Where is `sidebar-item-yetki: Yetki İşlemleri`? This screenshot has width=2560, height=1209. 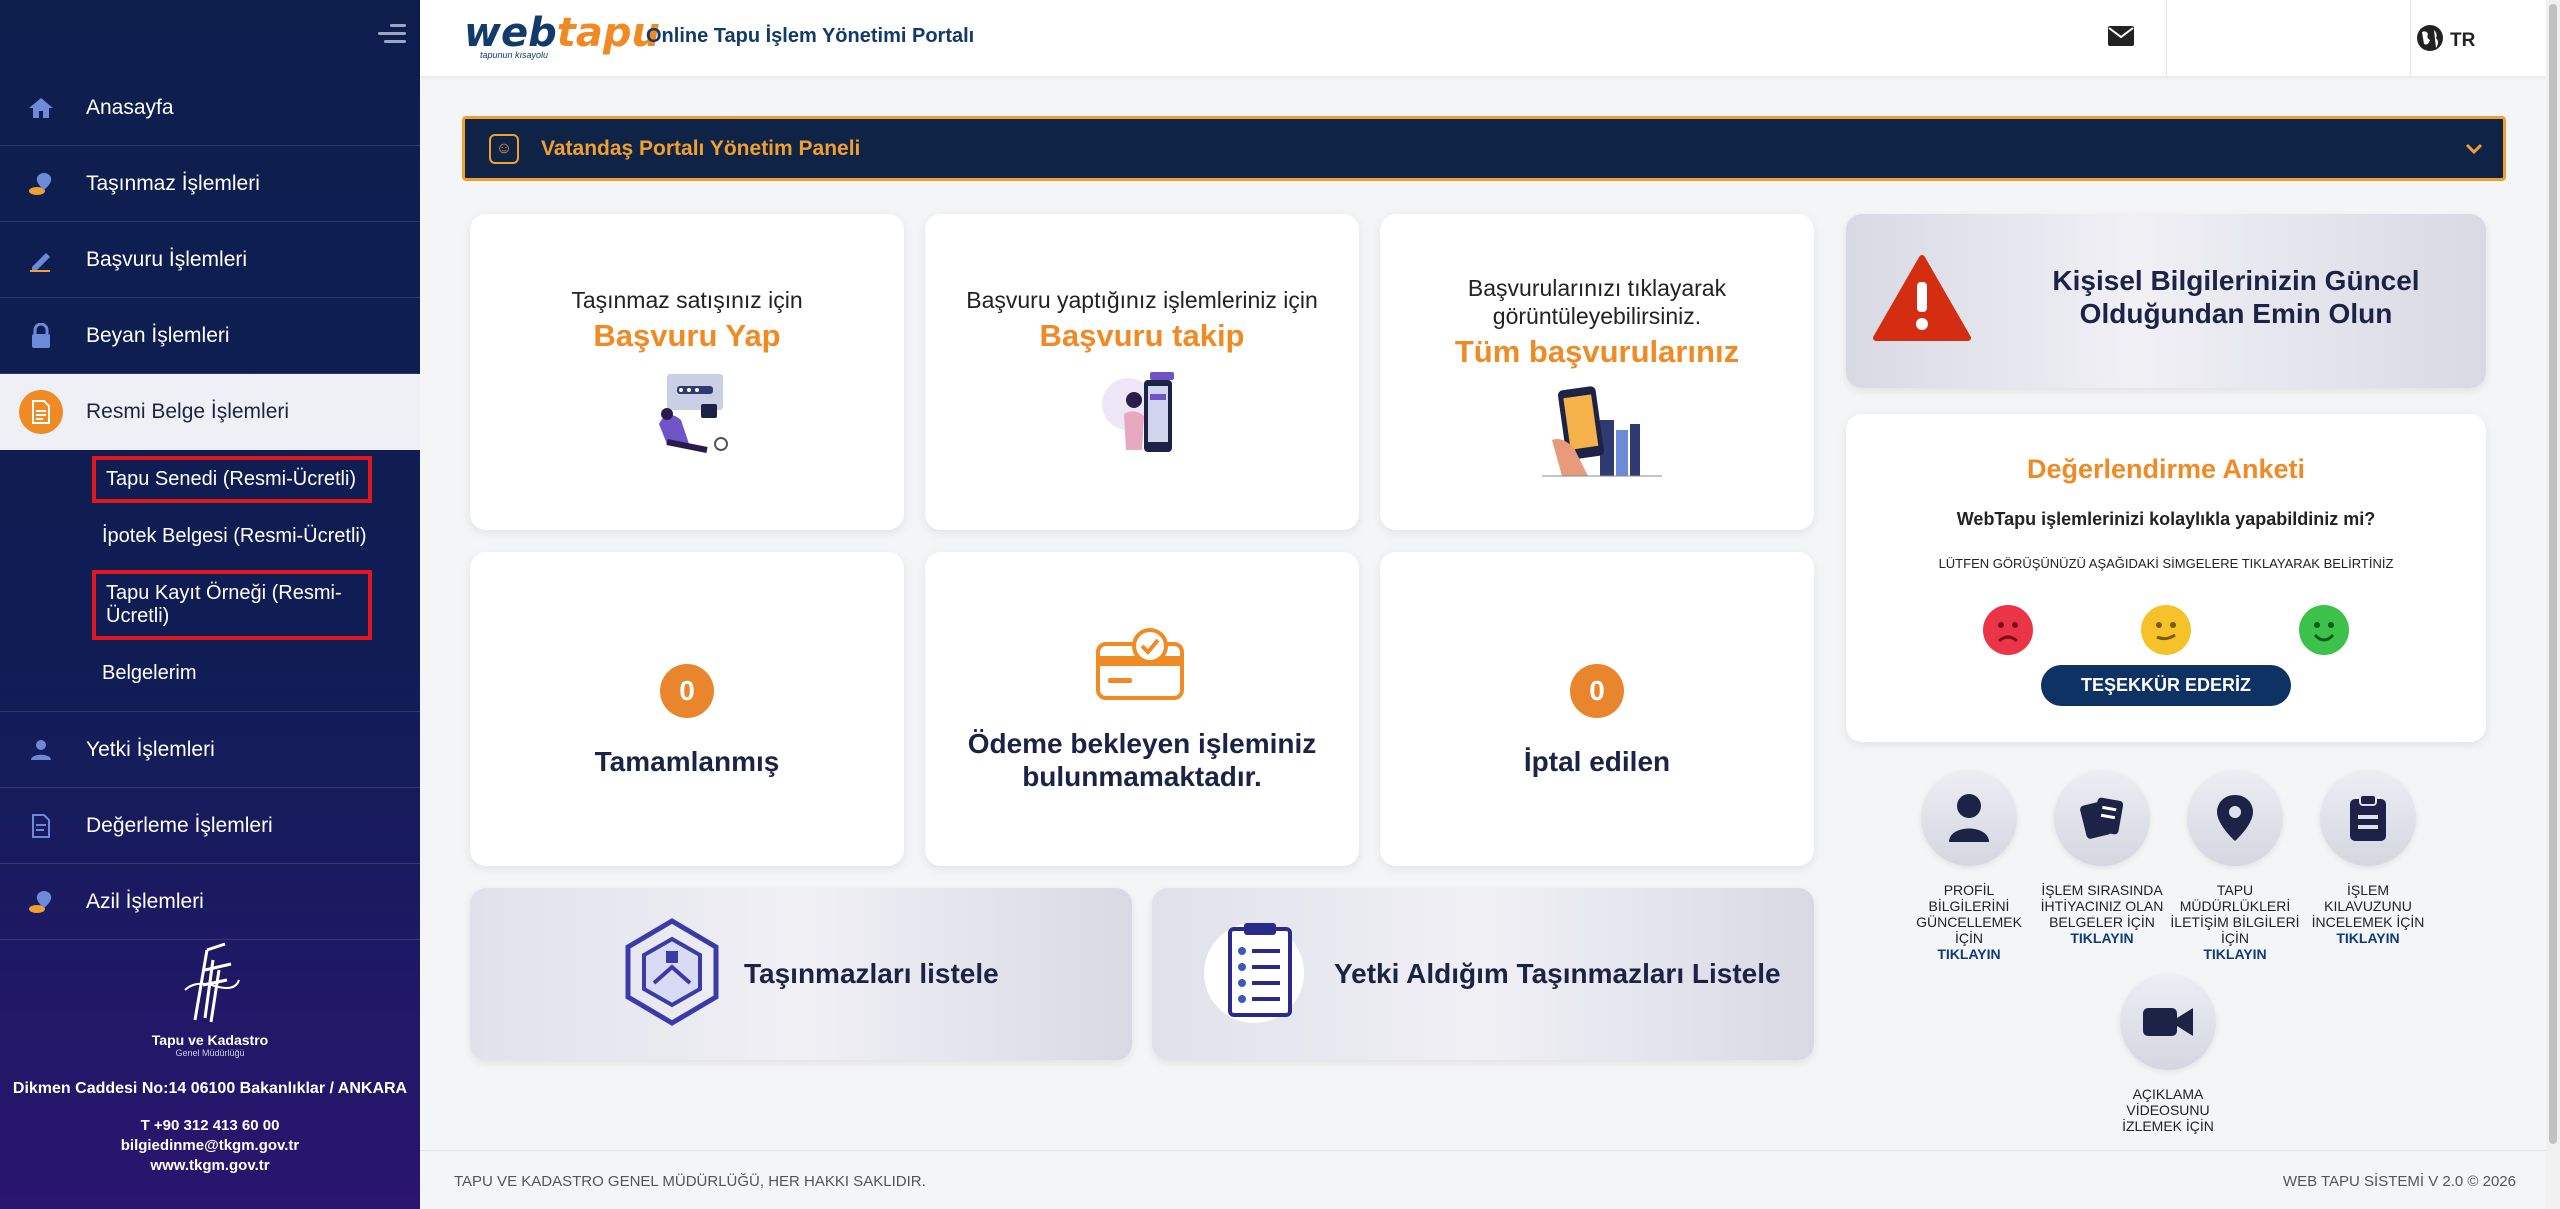 sidebar-item-yetki: Yetki İşlemleri is located at coordinates (210, 750).